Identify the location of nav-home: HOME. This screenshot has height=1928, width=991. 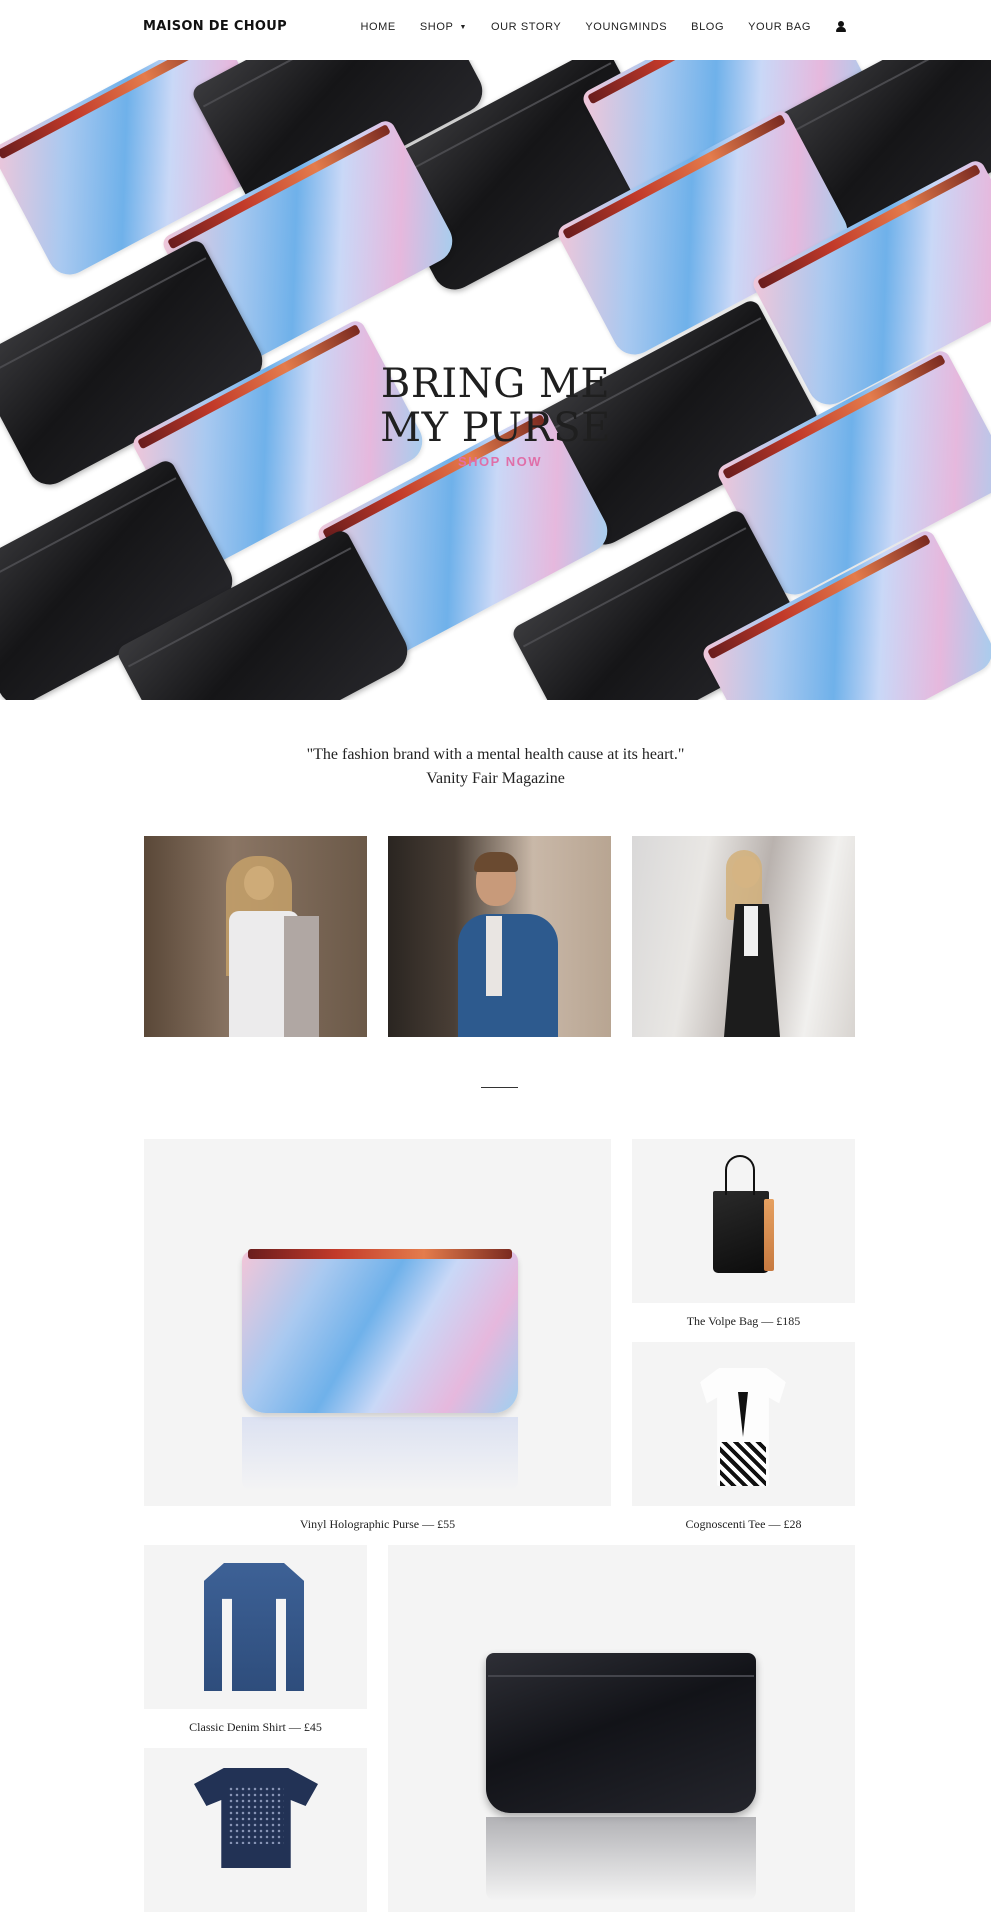
(377, 27).